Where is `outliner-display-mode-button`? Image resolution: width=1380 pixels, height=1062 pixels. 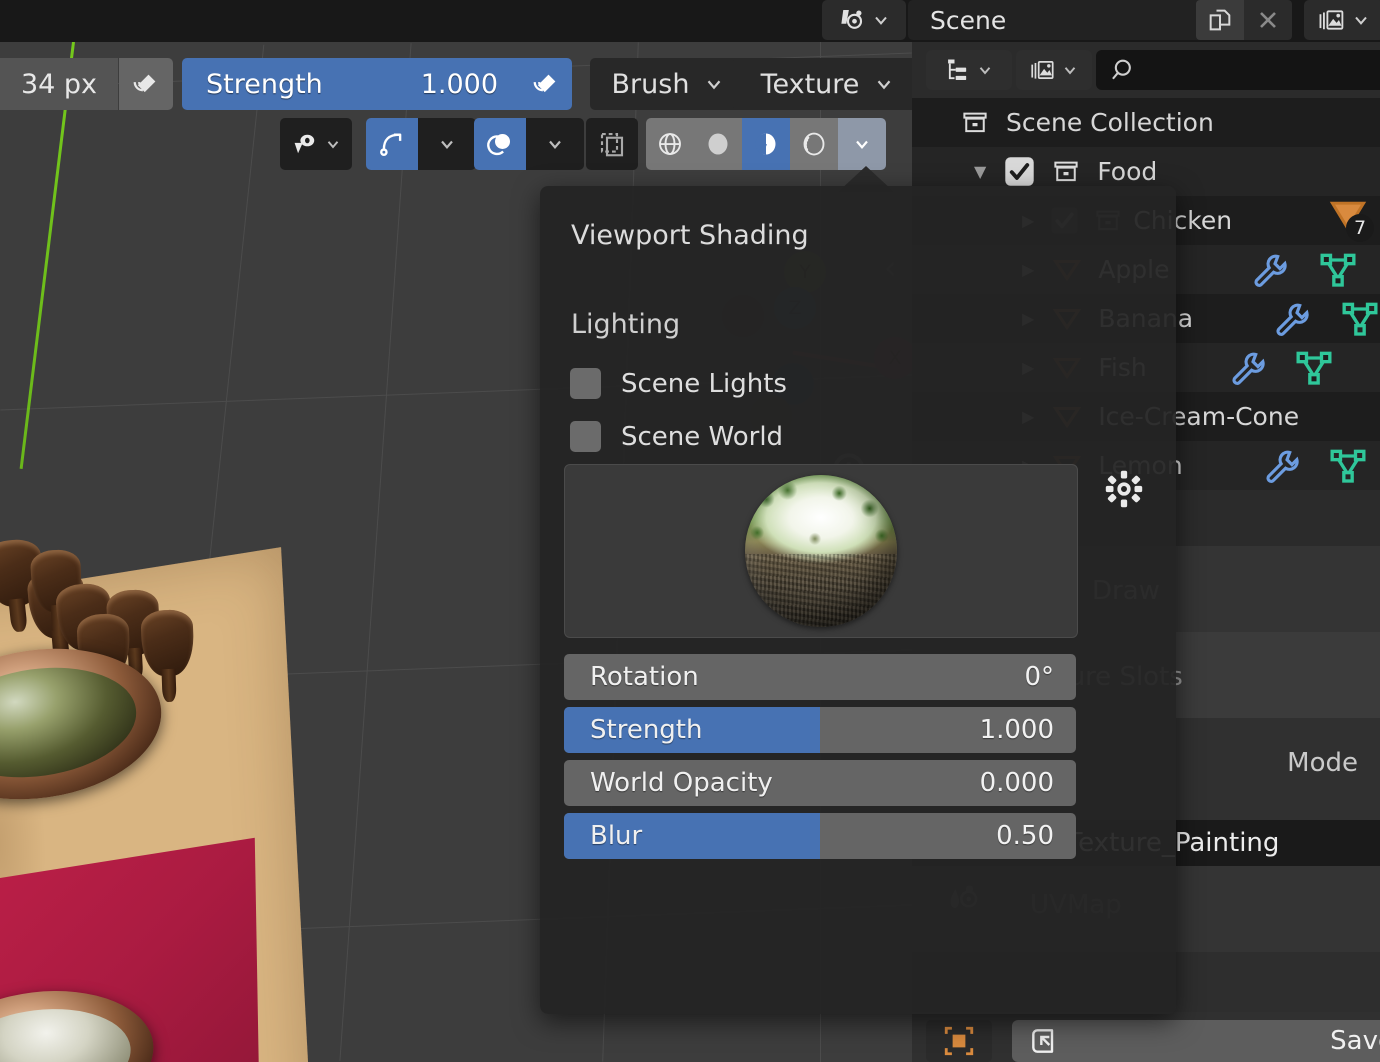
outliner-display-mode-button is located at coordinates (969, 70).